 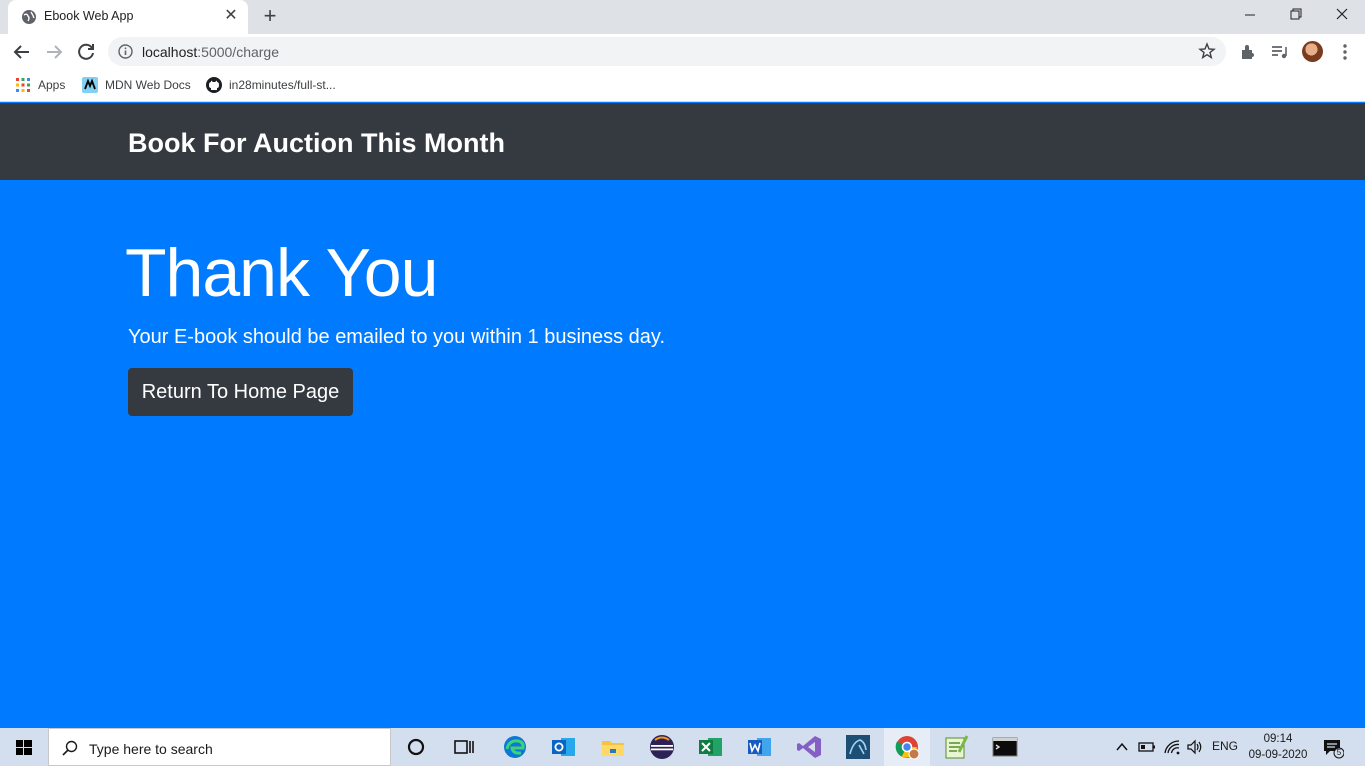 What do you see at coordinates (1333, 748) in the screenshot?
I see `action-center-button: 5` at bounding box center [1333, 748].